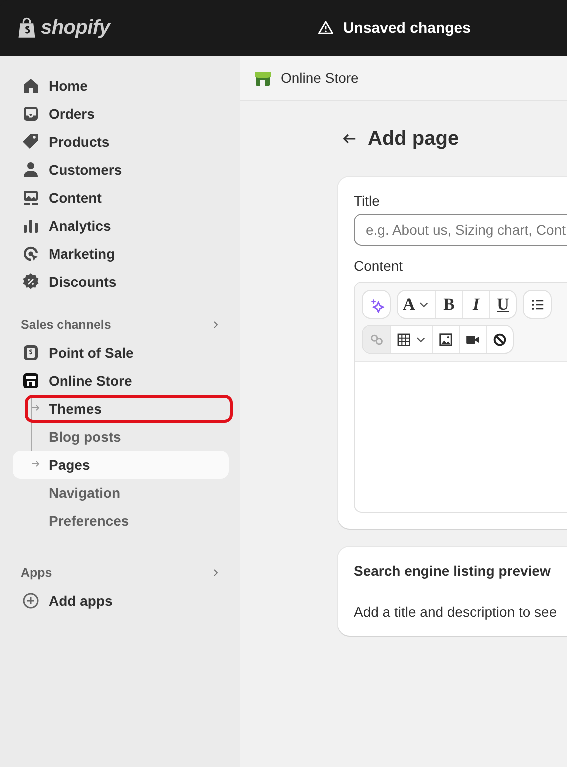 This screenshot has height=767, width=567. Describe the element at coordinates (121, 86) in the screenshot. I see `nav-item: Home` at that location.